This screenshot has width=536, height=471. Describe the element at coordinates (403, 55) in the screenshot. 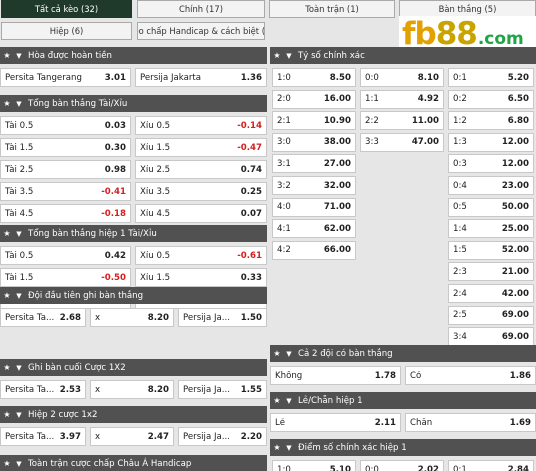

I see `market-header: ★ ▼ Tỷ số chính xác` at that location.